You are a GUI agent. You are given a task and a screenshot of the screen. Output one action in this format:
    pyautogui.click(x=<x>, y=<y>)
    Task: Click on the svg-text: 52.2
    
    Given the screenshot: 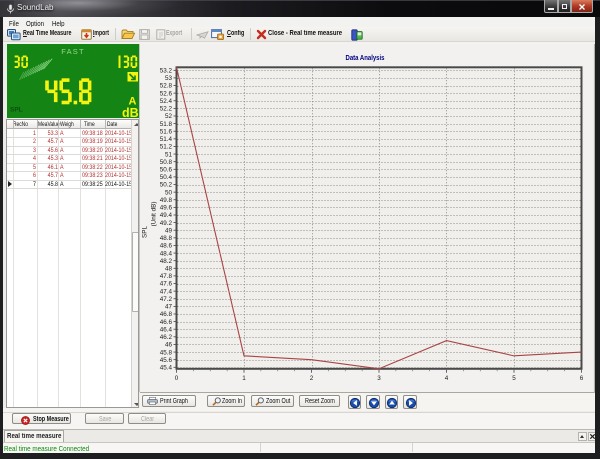 What is the action you would take?
    pyautogui.click(x=166, y=108)
    